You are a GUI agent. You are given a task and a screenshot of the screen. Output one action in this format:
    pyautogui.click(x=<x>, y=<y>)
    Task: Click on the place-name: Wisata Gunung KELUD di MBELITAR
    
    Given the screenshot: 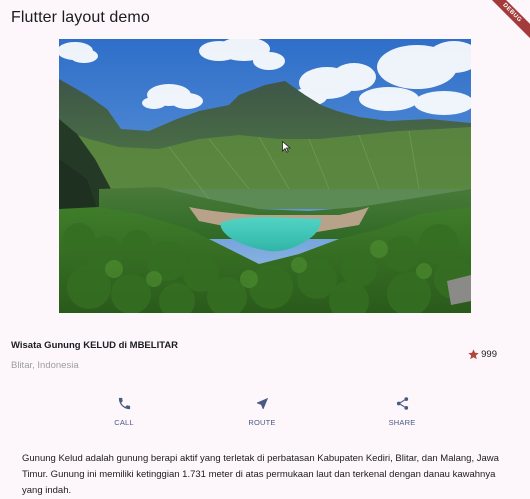 What is the action you would take?
    pyautogui.click(x=95, y=345)
    